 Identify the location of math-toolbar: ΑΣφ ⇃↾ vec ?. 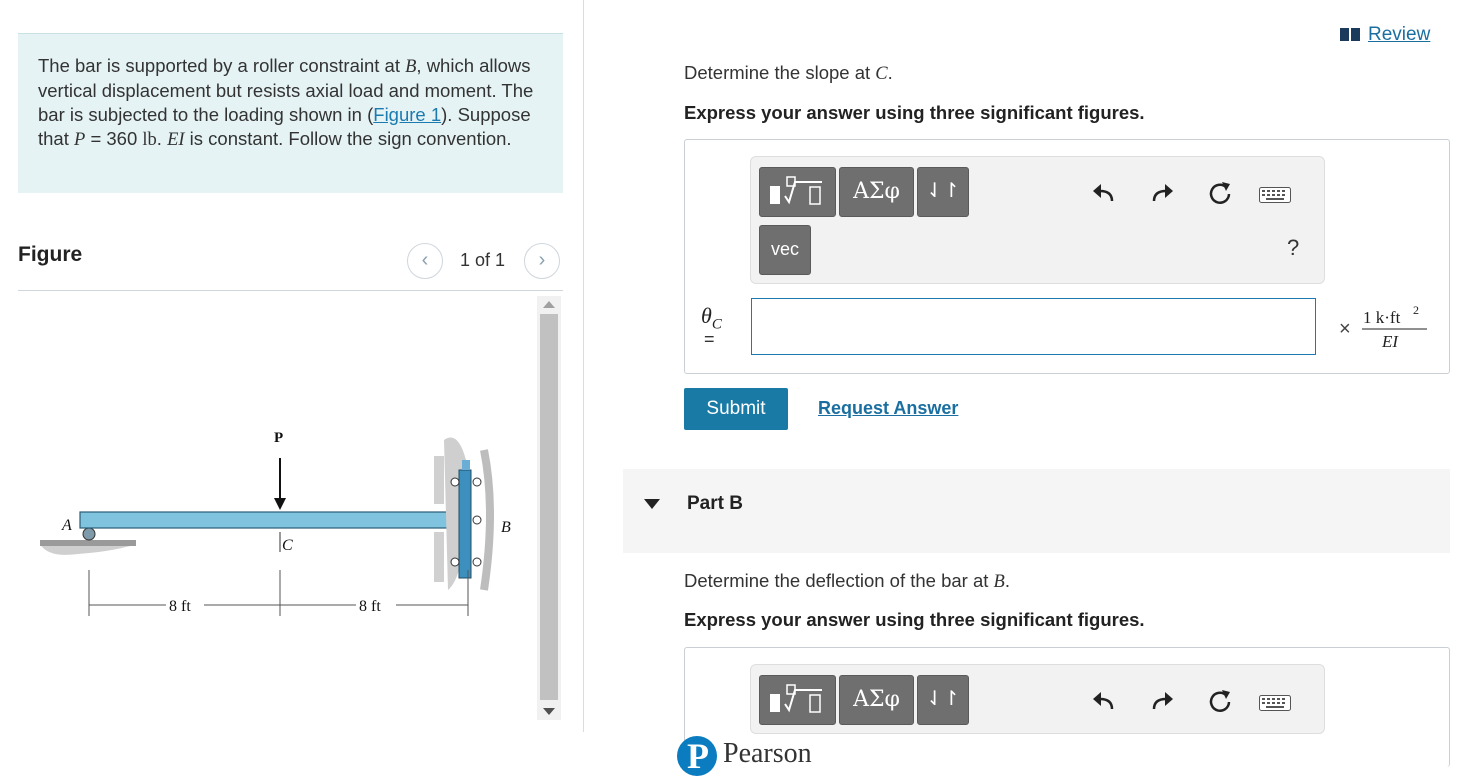
(1037, 220).